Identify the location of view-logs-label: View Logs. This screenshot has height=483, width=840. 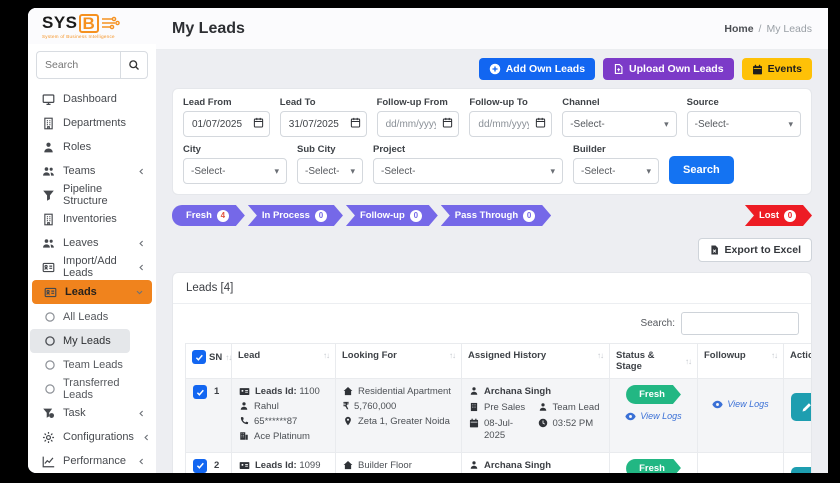
(747, 473).